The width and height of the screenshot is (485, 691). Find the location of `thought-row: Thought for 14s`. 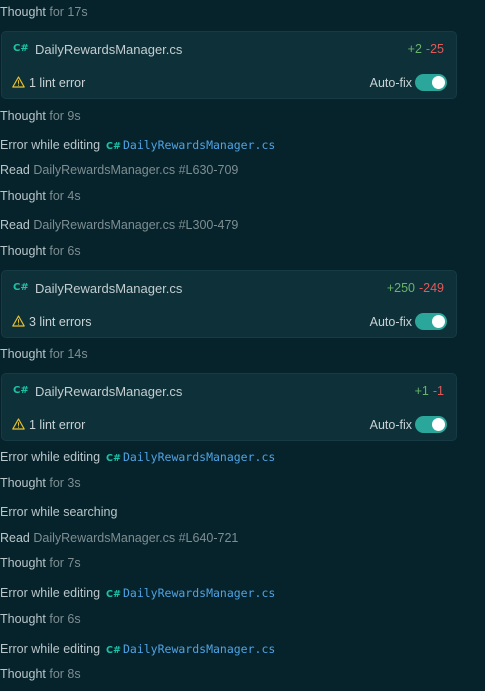

thought-row: Thought for 14s is located at coordinates (44, 354).